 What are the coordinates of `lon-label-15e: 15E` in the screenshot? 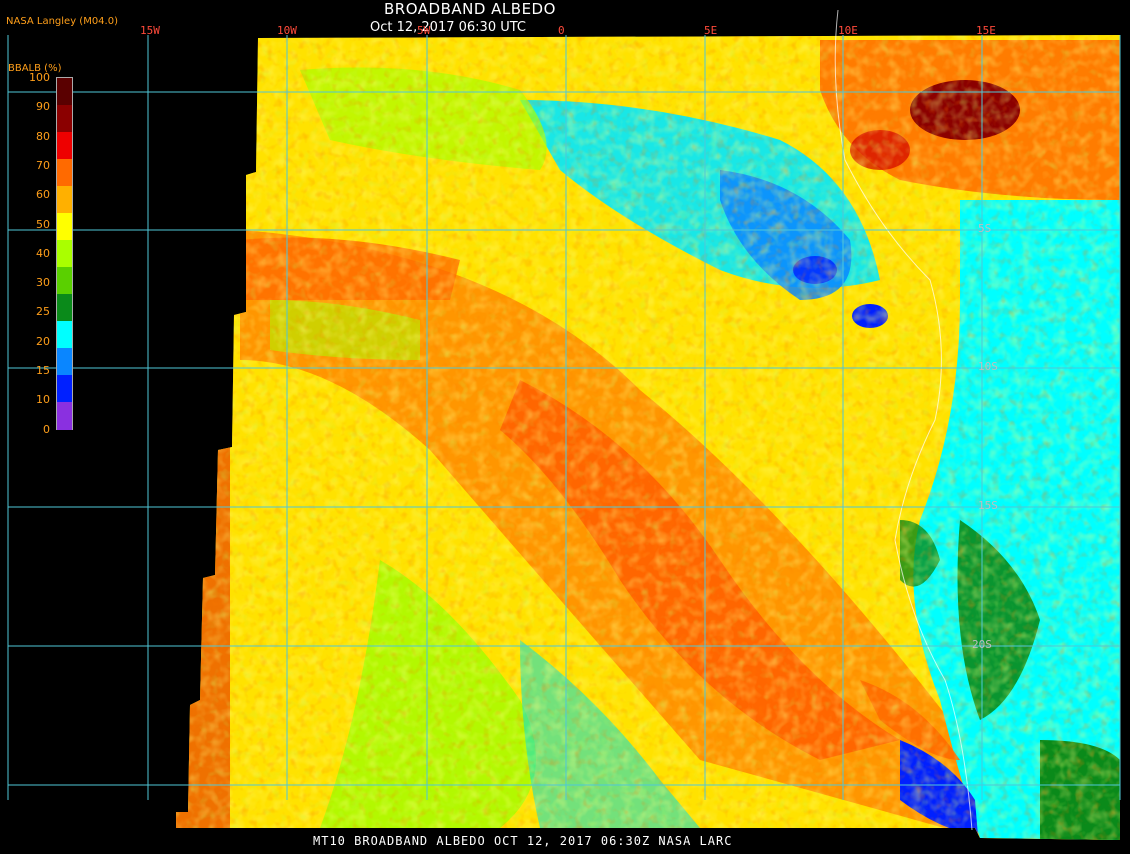 It's located at (986, 30).